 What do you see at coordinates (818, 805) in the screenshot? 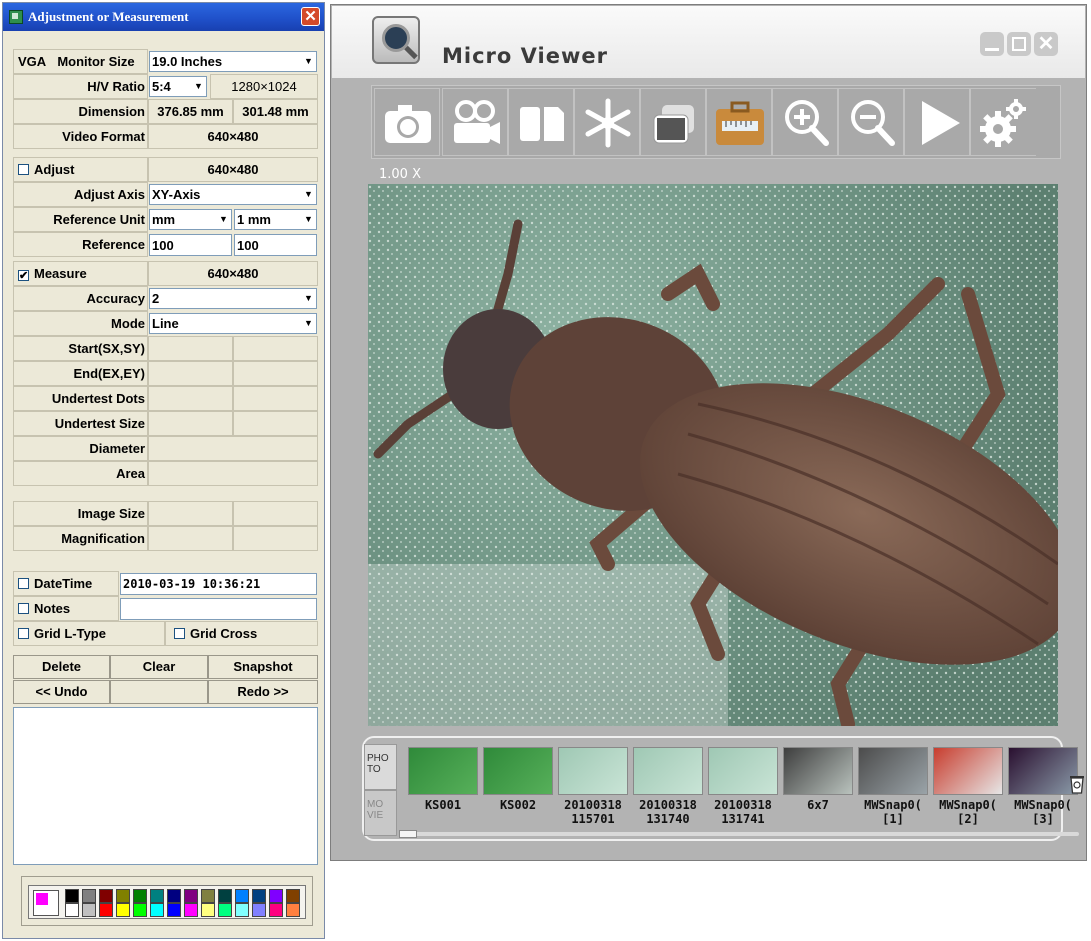
I see `thumbnail-label-line1: 6x7` at bounding box center [818, 805].